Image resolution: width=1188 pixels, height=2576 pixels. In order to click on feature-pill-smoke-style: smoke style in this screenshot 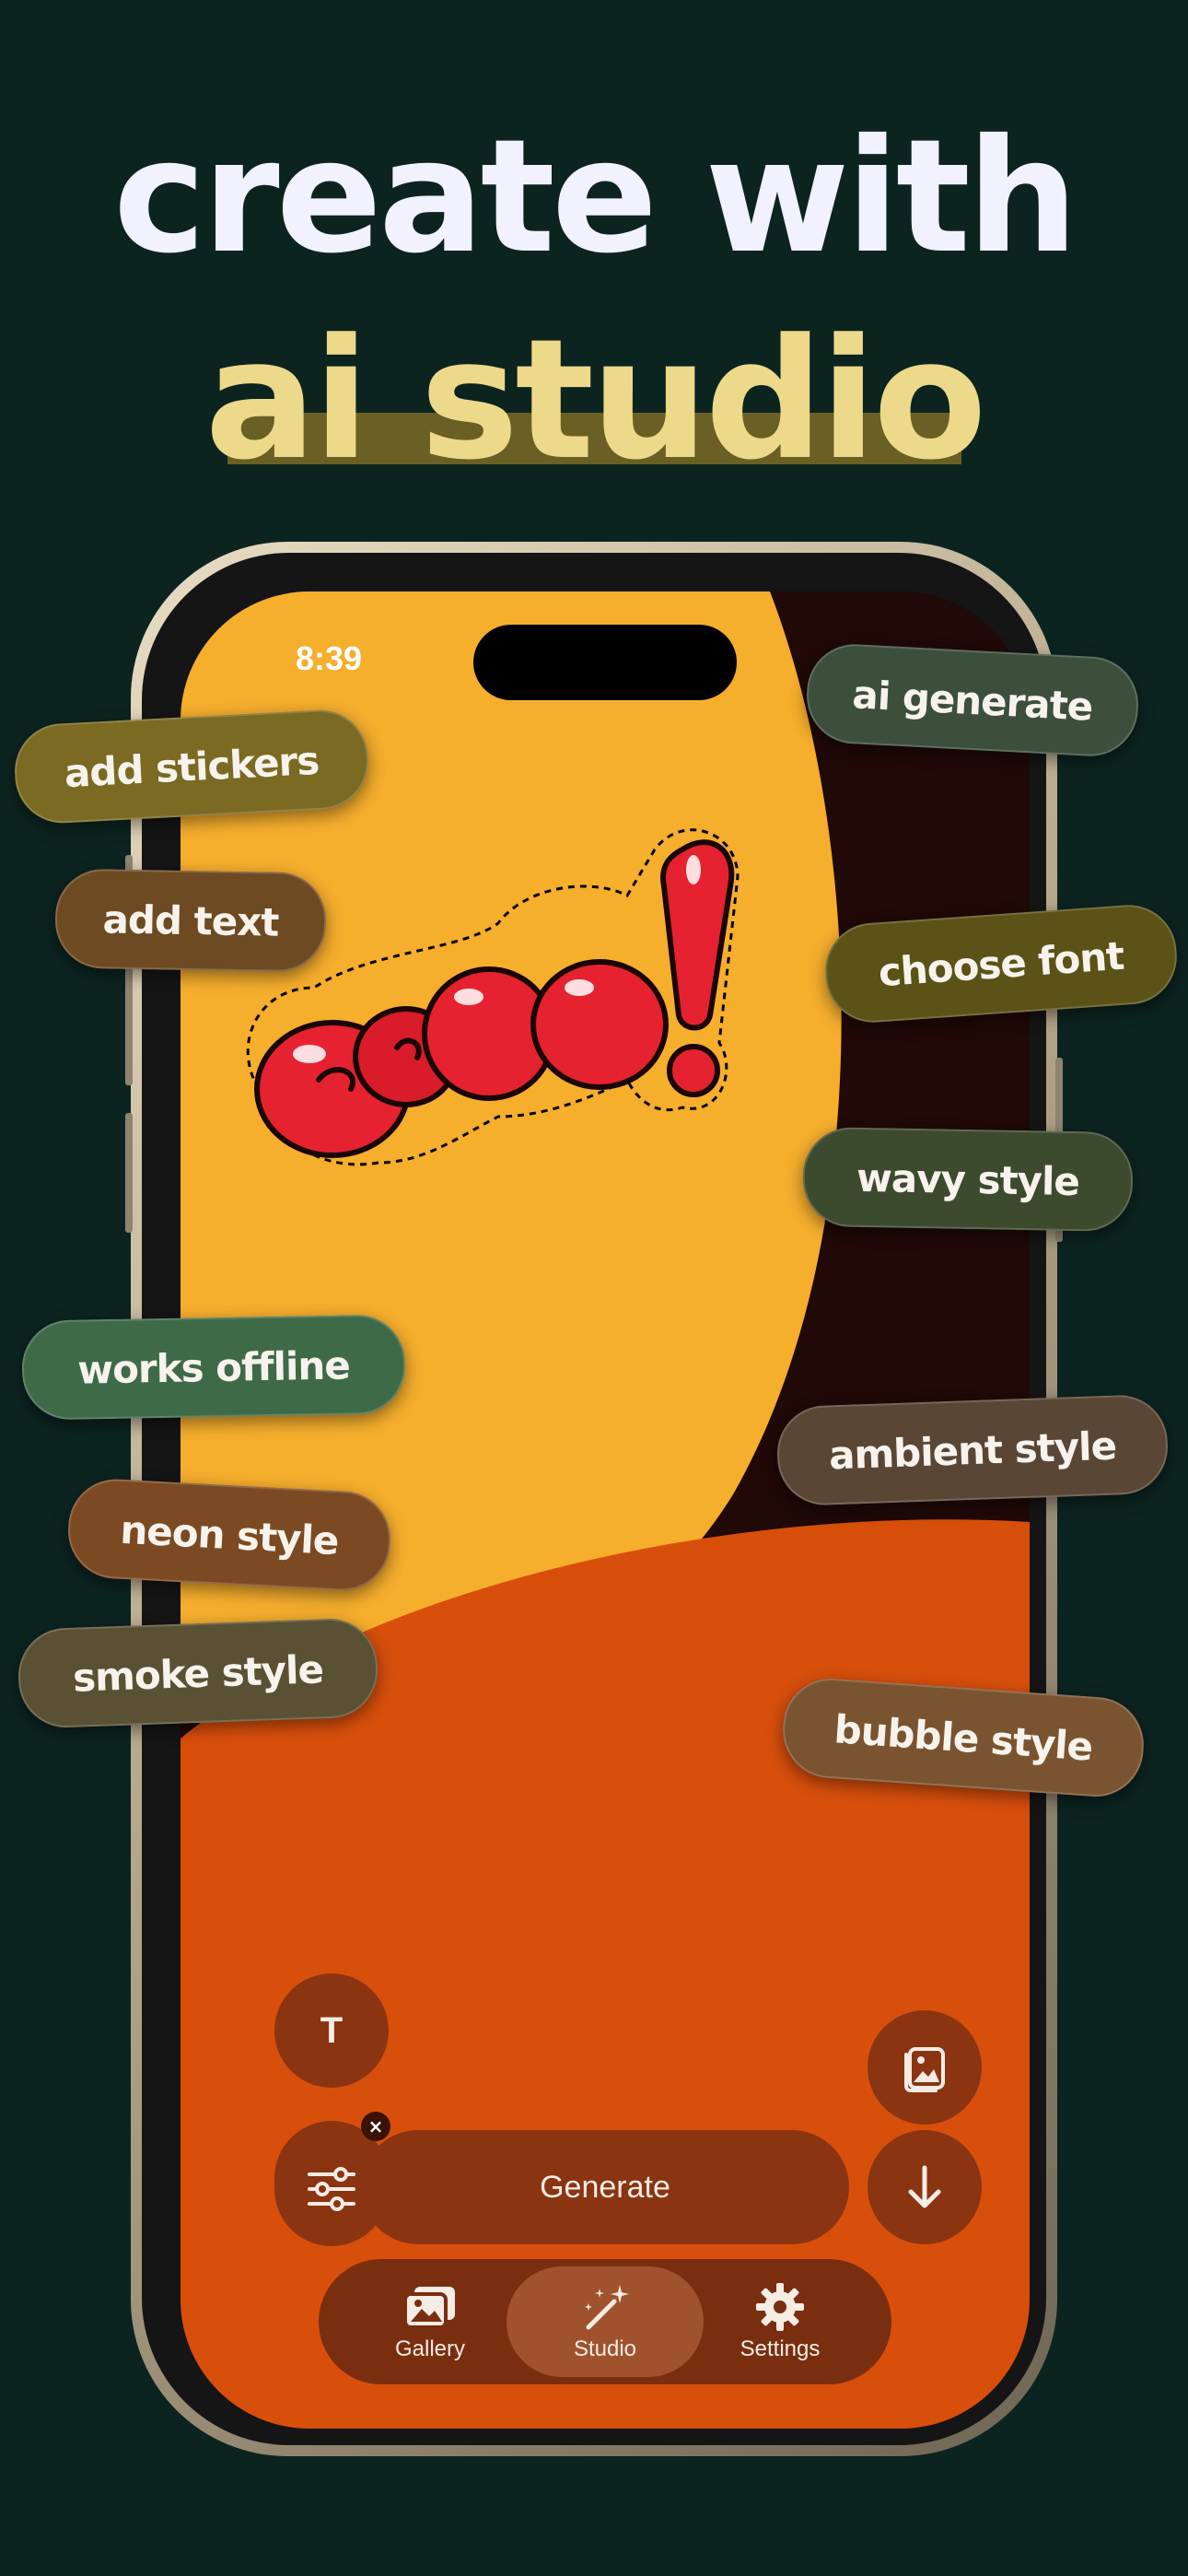, I will do `click(198, 1673)`.